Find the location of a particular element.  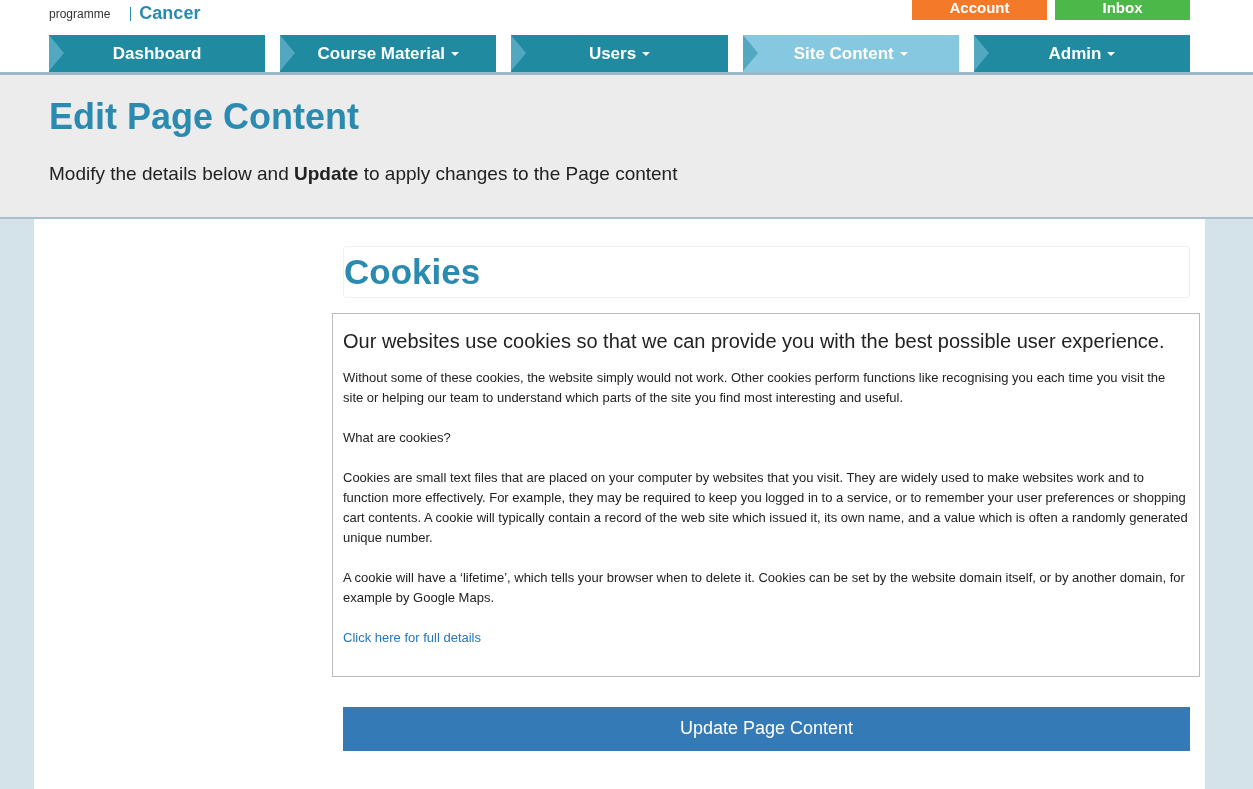

details-link: Click here for full details is located at coordinates (412, 637).